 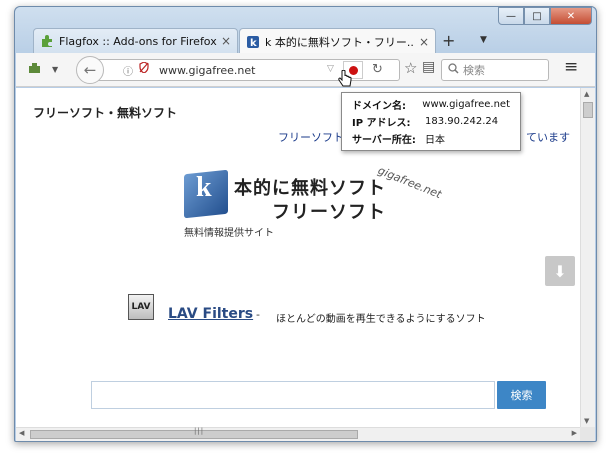 I want to click on page-subtitle-tail: ています, so click(x=548, y=137).